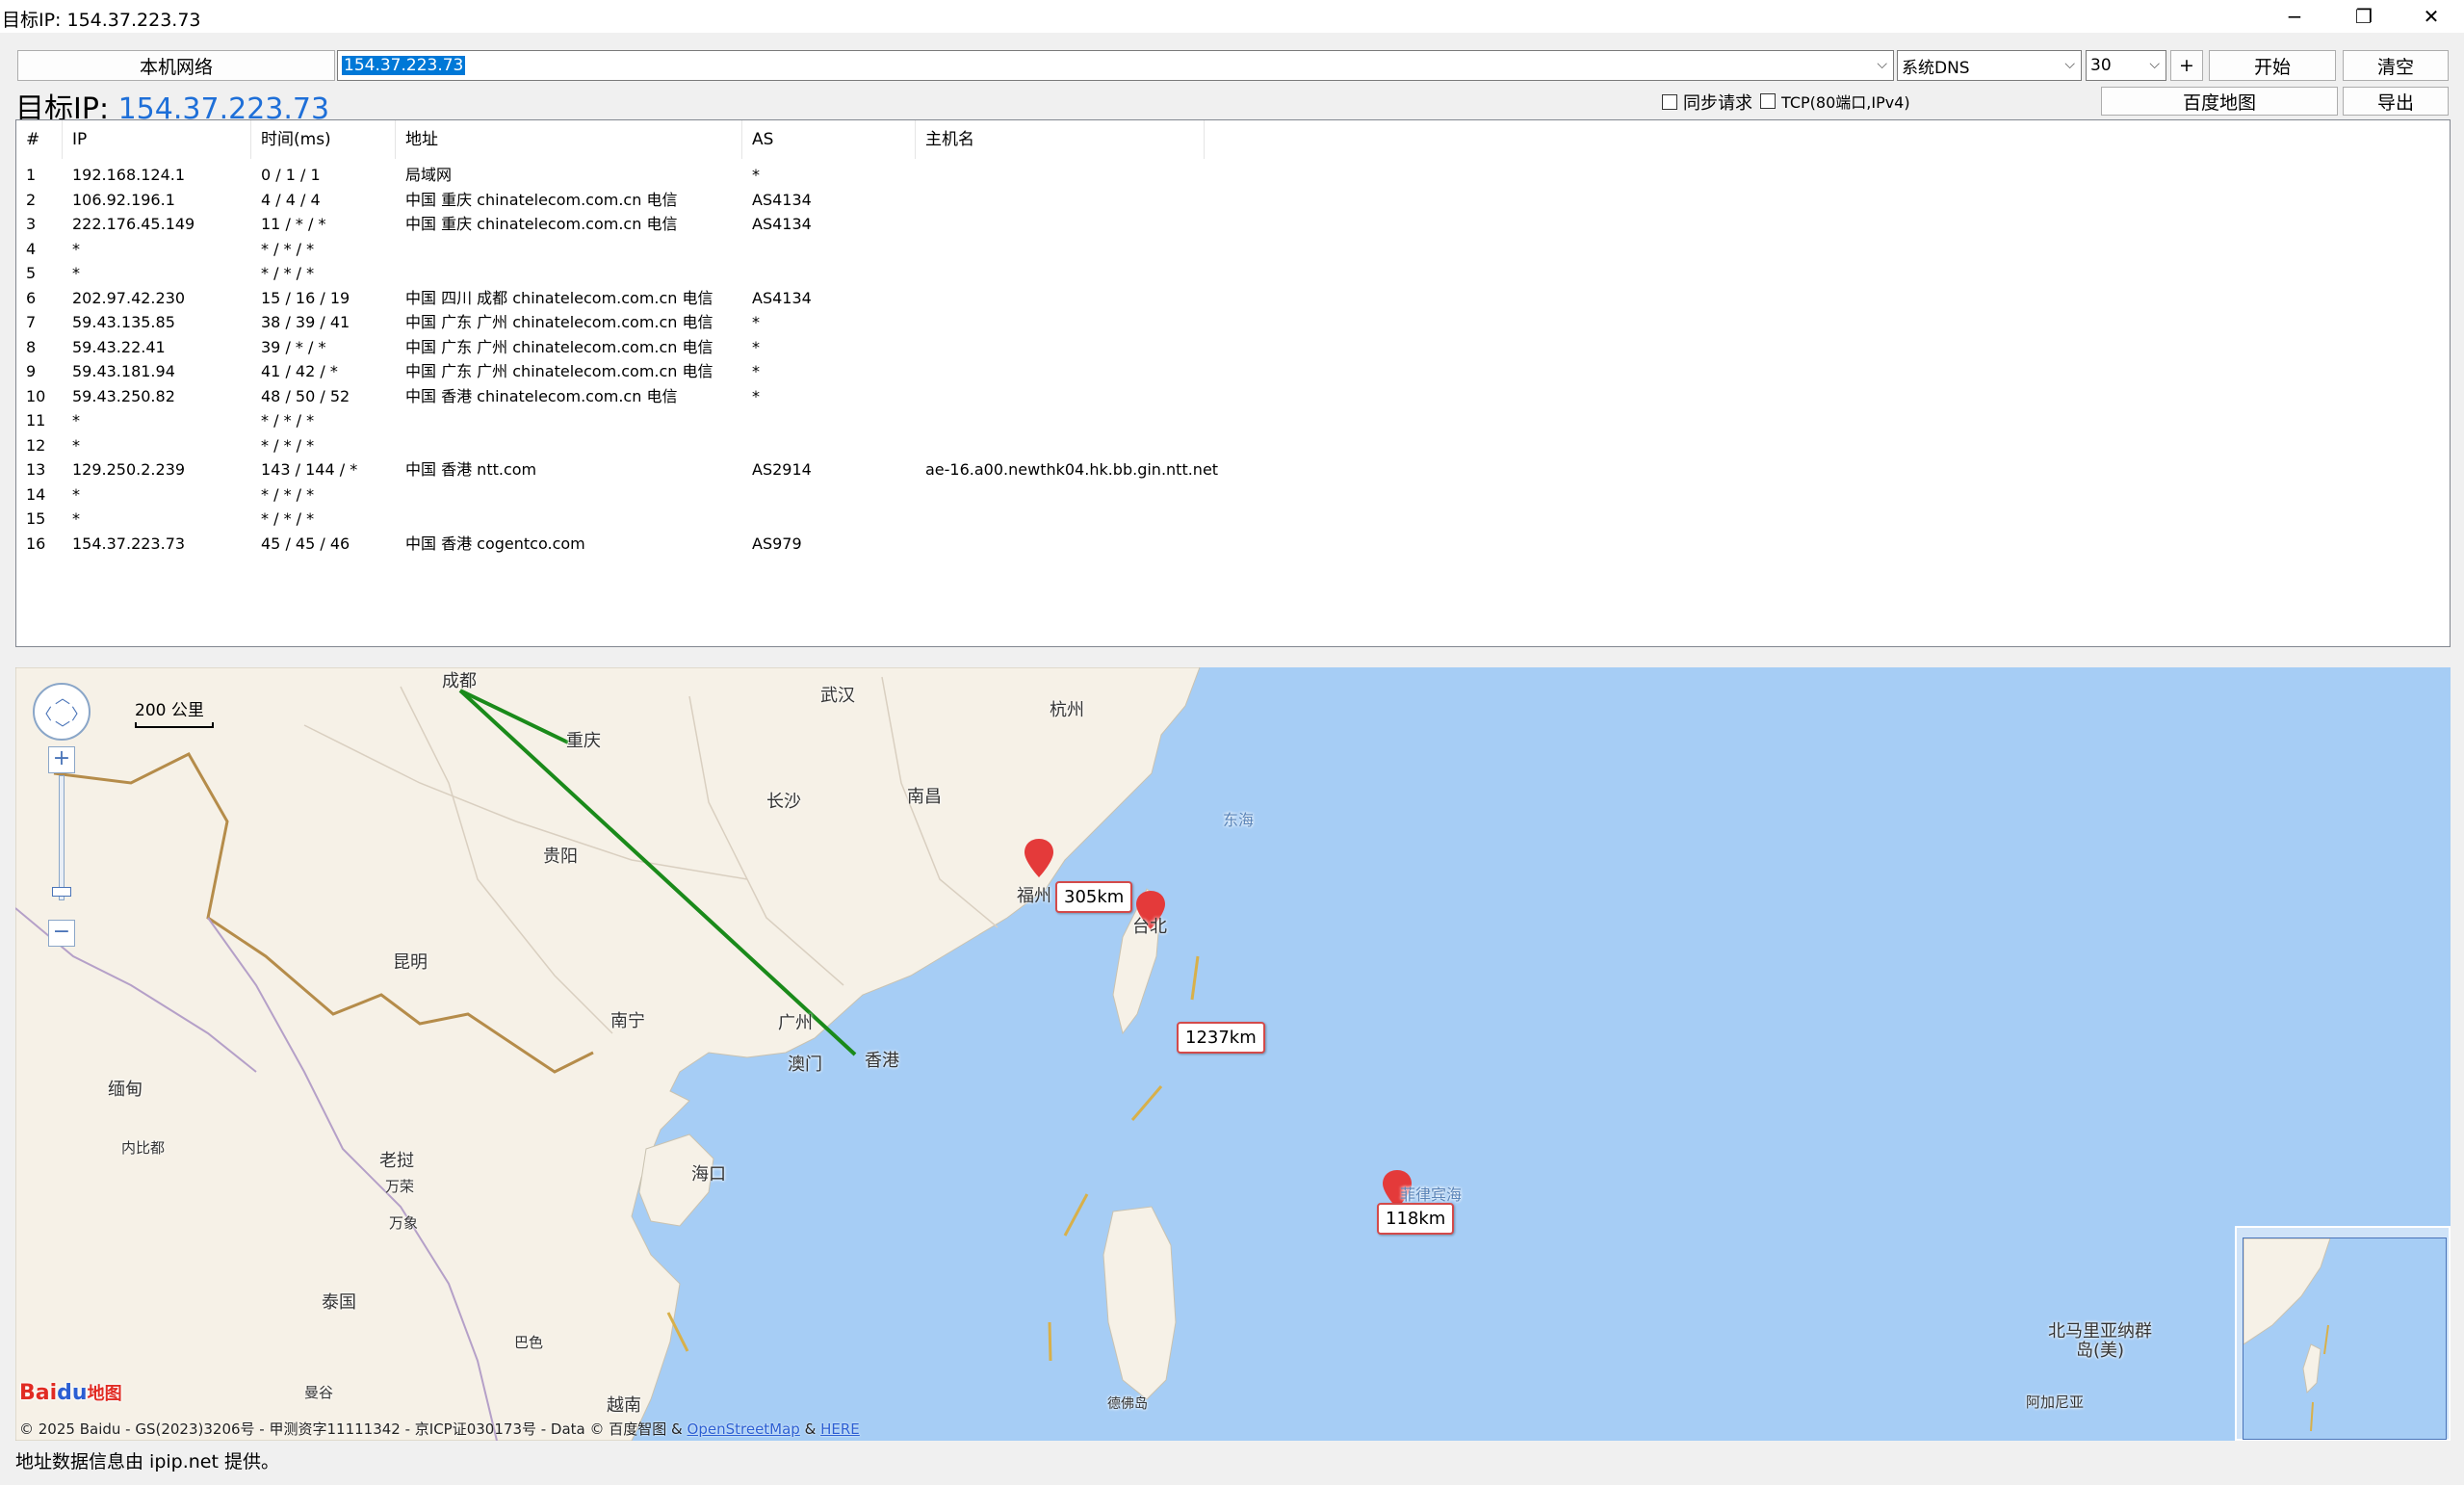 The height and width of the screenshot is (1485, 2464). What do you see at coordinates (743, 1429) in the screenshot?
I see `openstreetmap-link: OpenStreetMap` at bounding box center [743, 1429].